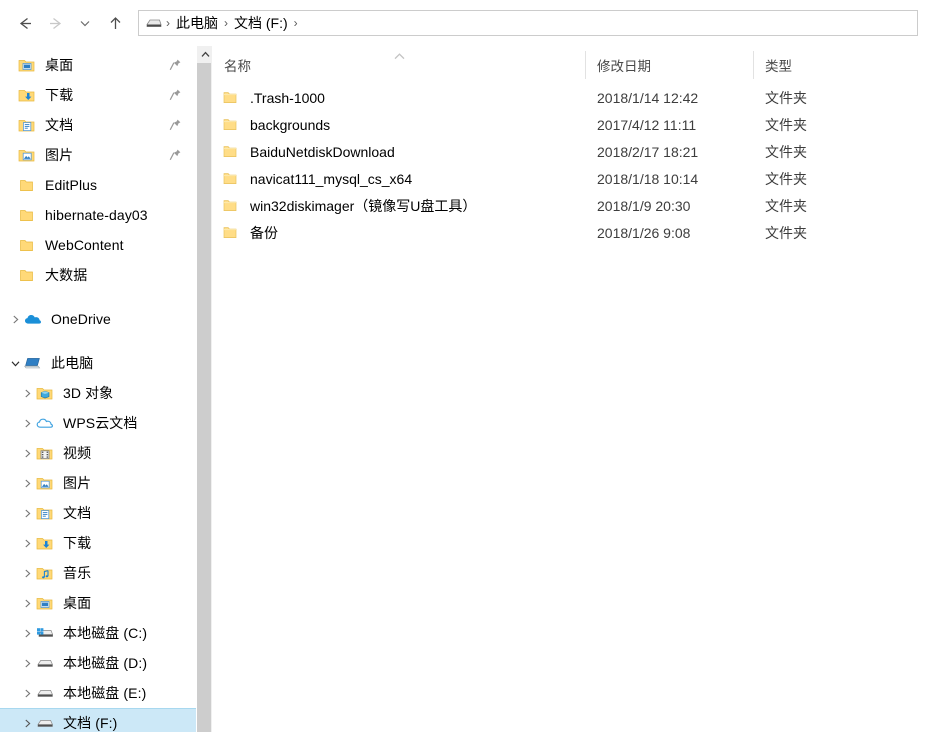  I want to click on column-header-date: 修改日期, so click(669, 65).